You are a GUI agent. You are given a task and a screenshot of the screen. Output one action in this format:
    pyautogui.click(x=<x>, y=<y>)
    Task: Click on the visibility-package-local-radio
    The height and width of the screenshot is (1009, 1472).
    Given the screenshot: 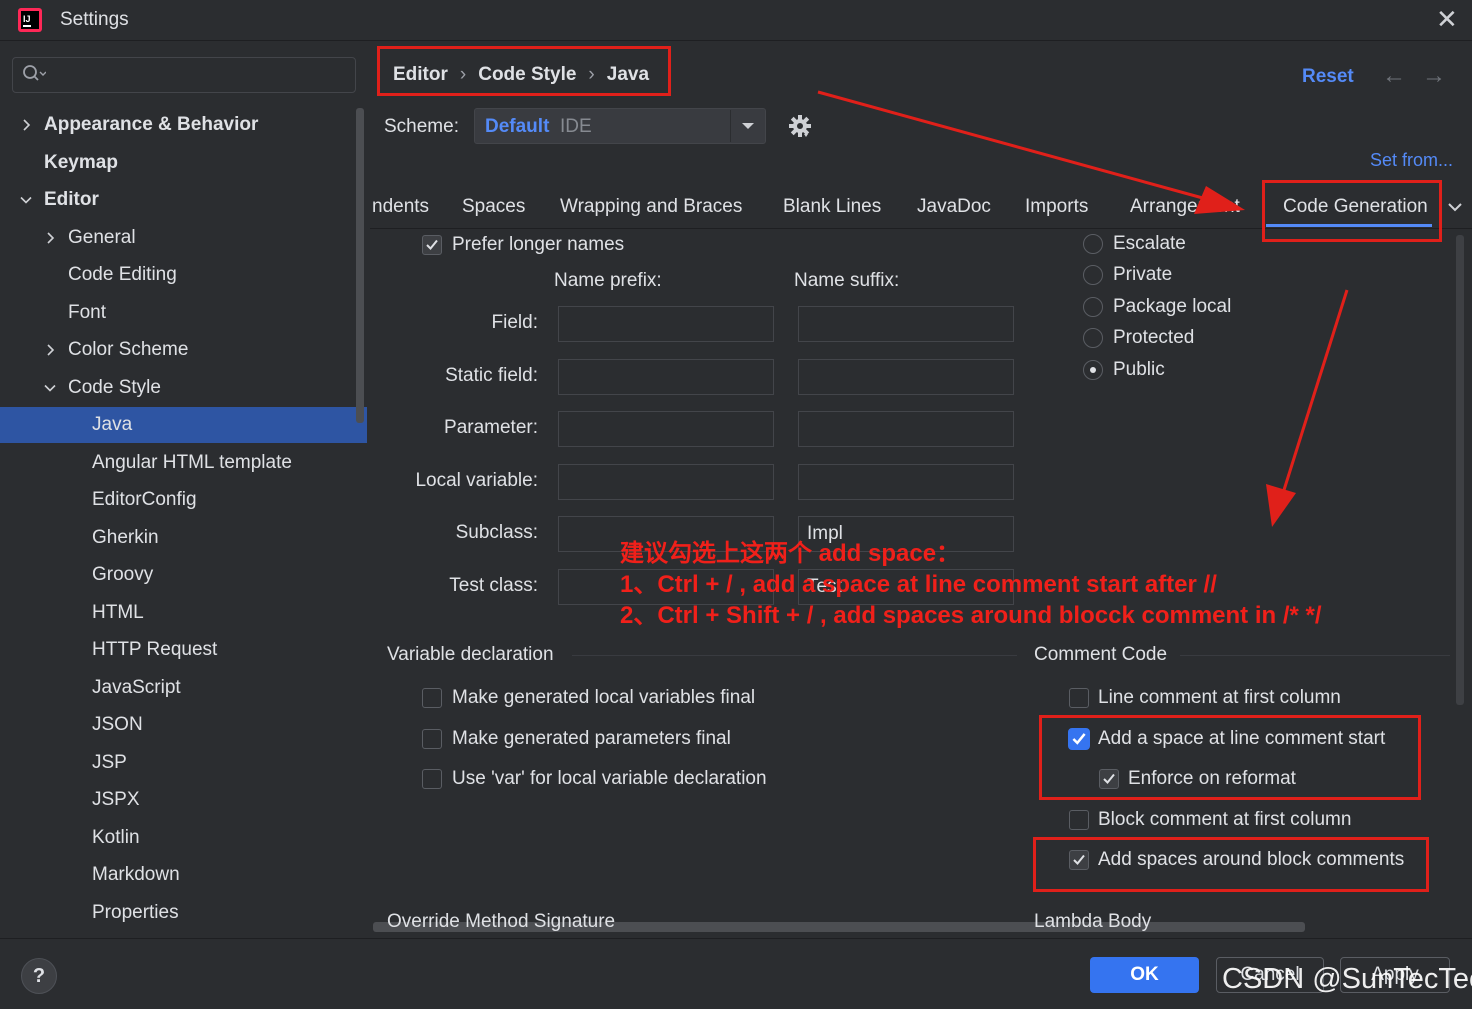 What is the action you would take?
    pyautogui.click(x=1093, y=307)
    